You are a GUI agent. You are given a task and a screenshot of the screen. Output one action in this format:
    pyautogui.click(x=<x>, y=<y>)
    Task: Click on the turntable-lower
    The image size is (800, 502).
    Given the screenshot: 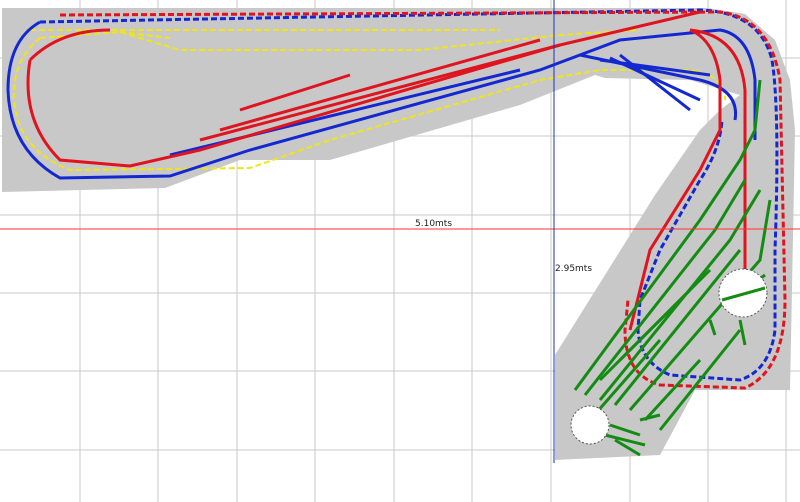 What is the action you would take?
    pyautogui.click(x=590, y=425)
    